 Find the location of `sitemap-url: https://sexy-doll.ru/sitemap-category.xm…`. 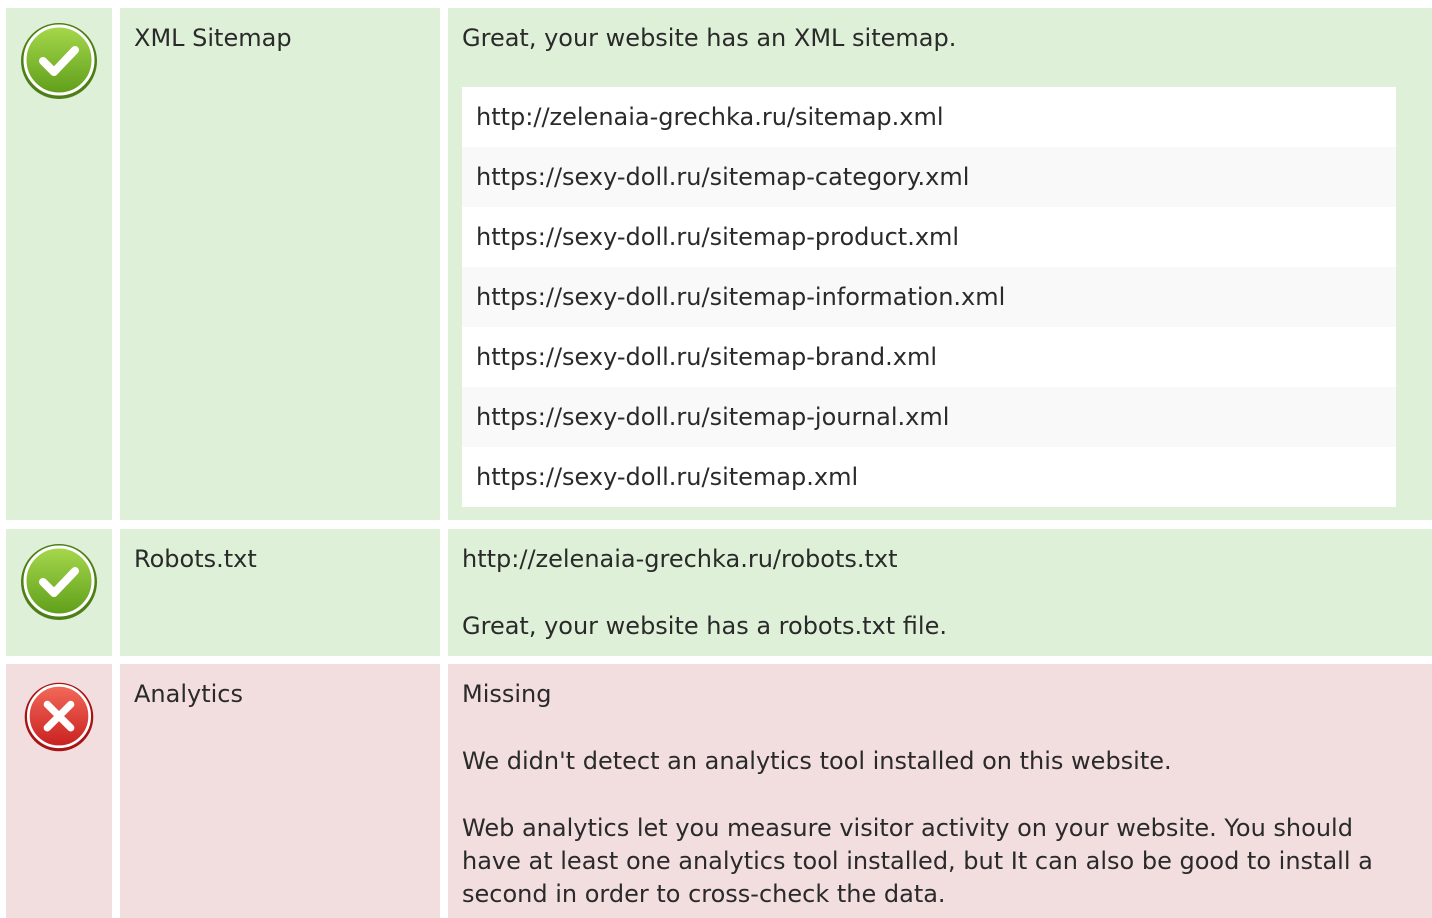

sitemap-url: https://sexy-doll.ru/sitemap-category.xm… is located at coordinates (929, 177).